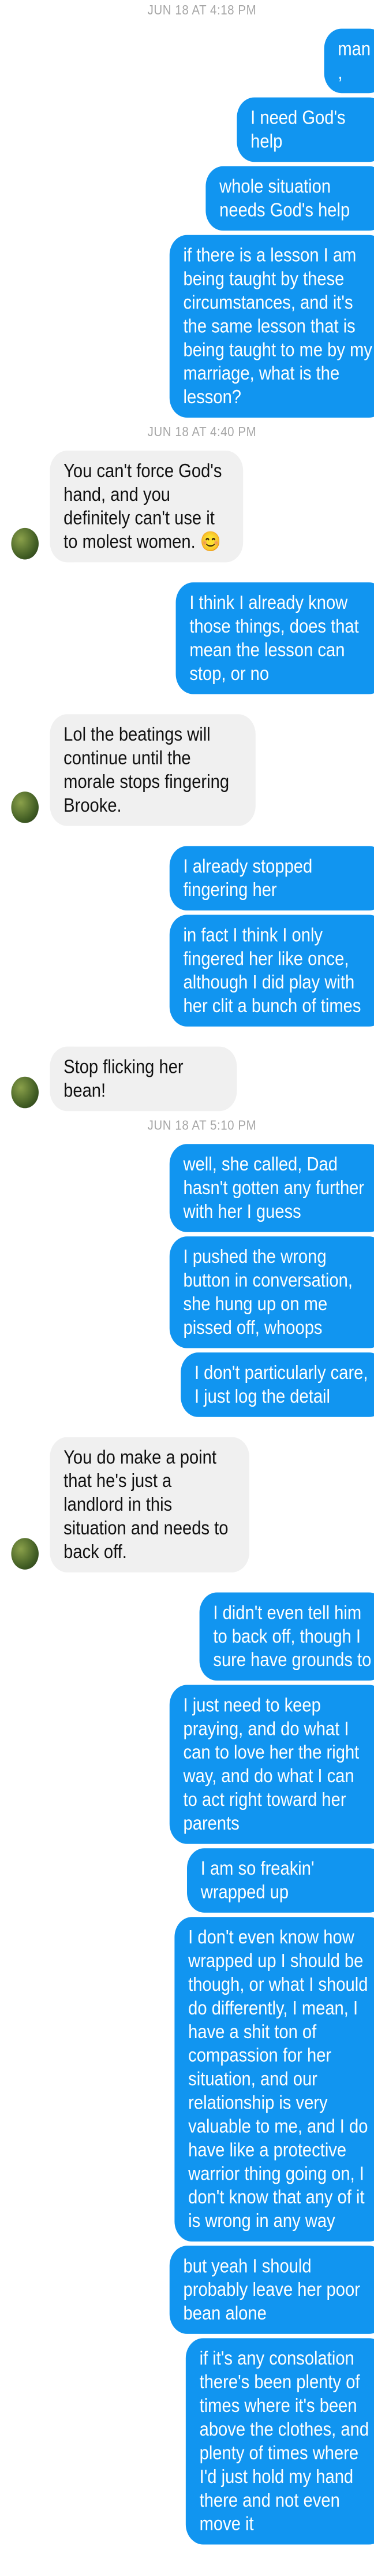  What do you see at coordinates (202, 10) in the screenshot?
I see `timestamp: JUN 18 AT 4:18 PM` at bounding box center [202, 10].